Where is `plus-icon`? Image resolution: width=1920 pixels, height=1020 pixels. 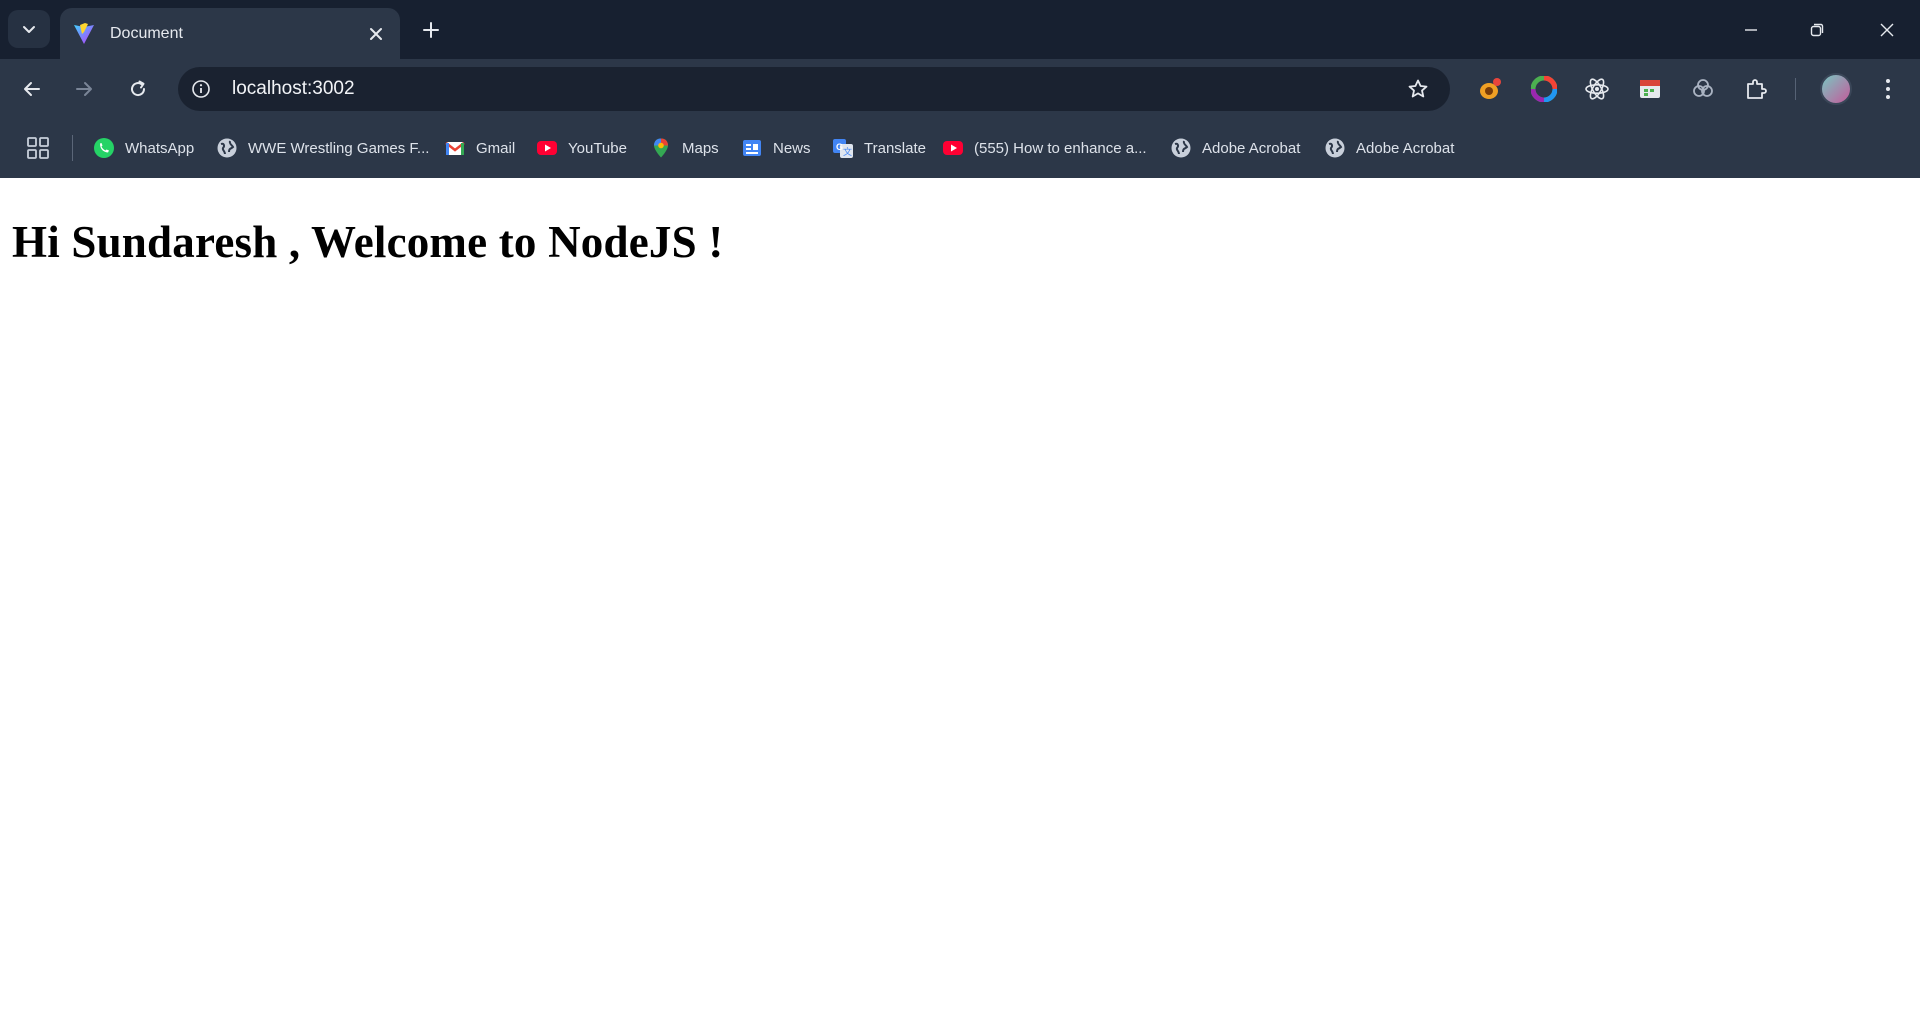
plus-icon is located at coordinates (431, 30).